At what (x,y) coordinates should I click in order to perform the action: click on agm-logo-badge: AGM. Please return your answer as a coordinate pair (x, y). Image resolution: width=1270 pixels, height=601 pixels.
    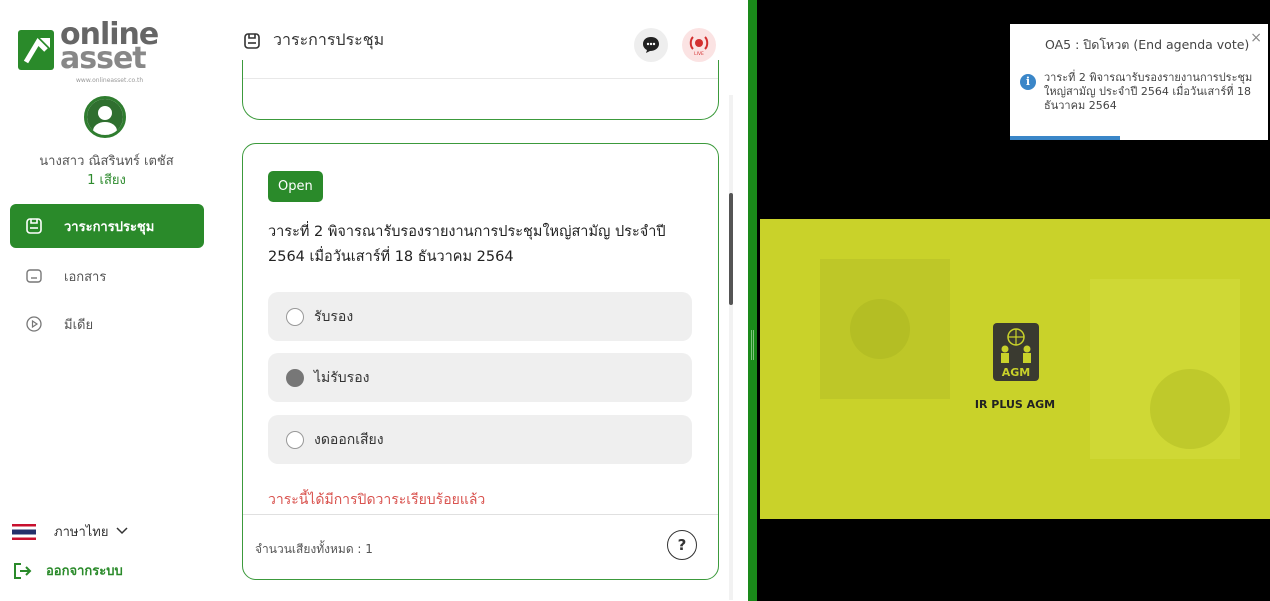
    Looking at the image, I should click on (1016, 372).